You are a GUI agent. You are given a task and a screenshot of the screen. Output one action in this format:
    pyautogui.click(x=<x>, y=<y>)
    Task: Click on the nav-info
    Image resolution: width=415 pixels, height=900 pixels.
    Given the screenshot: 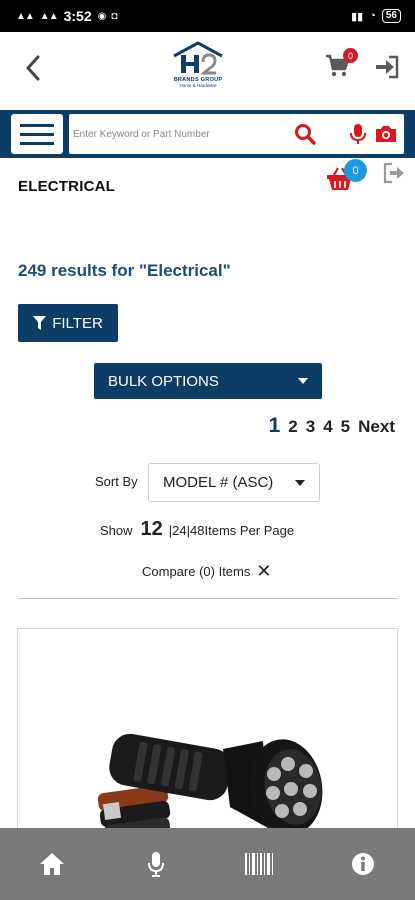 What is the action you would take?
    pyautogui.click(x=363, y=864)
    